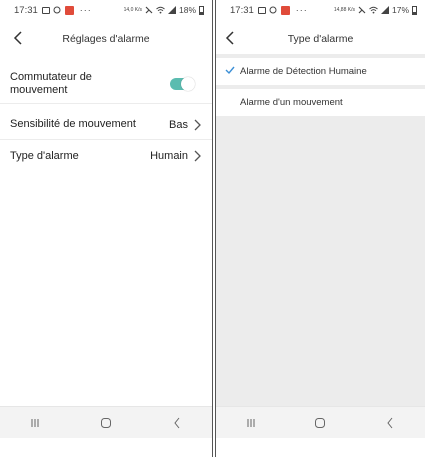 This screenshot has width=425, height=457. What do you see at coordinates (291, 102) in the screenshot?
I see `option-motion-label: Alarme d'un mouvement` at bounding box center [291, 102].